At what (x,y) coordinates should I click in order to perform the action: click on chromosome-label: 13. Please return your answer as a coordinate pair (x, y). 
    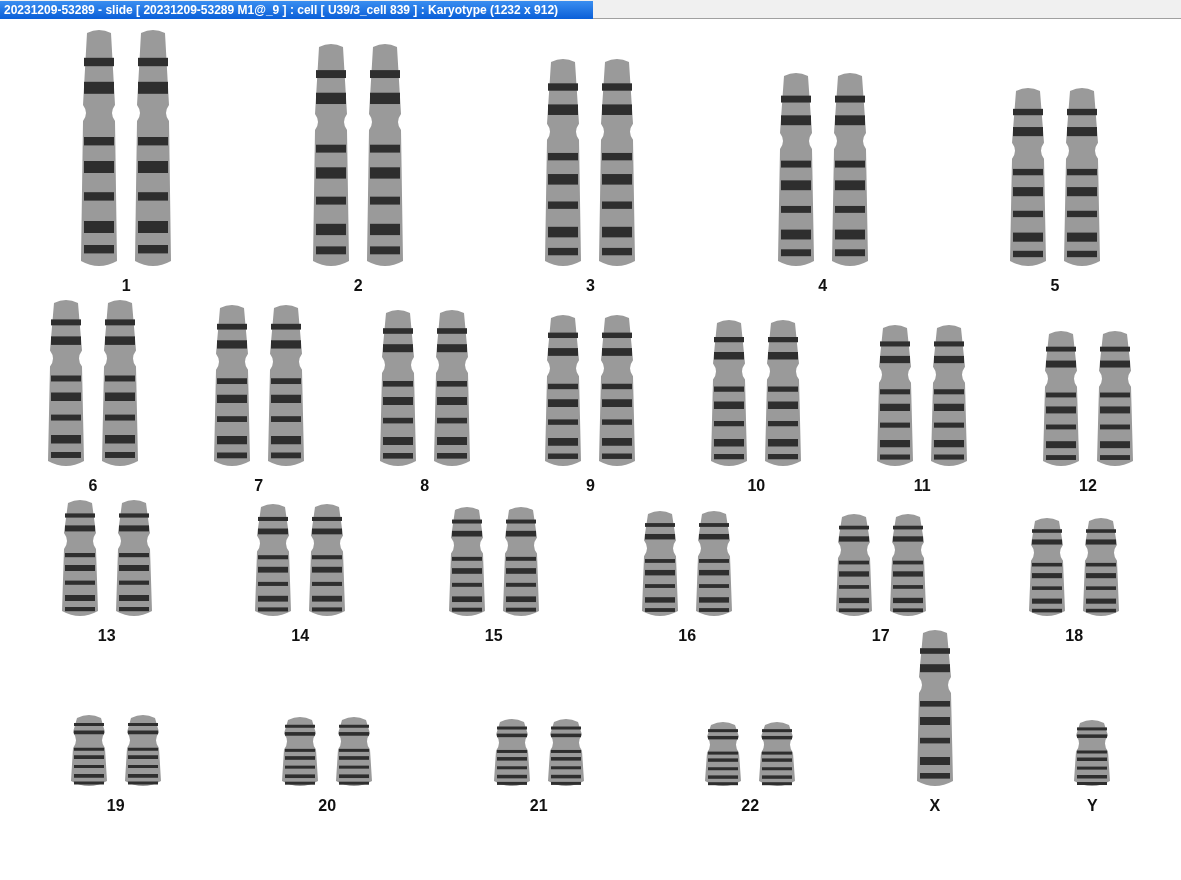
    Looking at the image, I should click on (106, 636).